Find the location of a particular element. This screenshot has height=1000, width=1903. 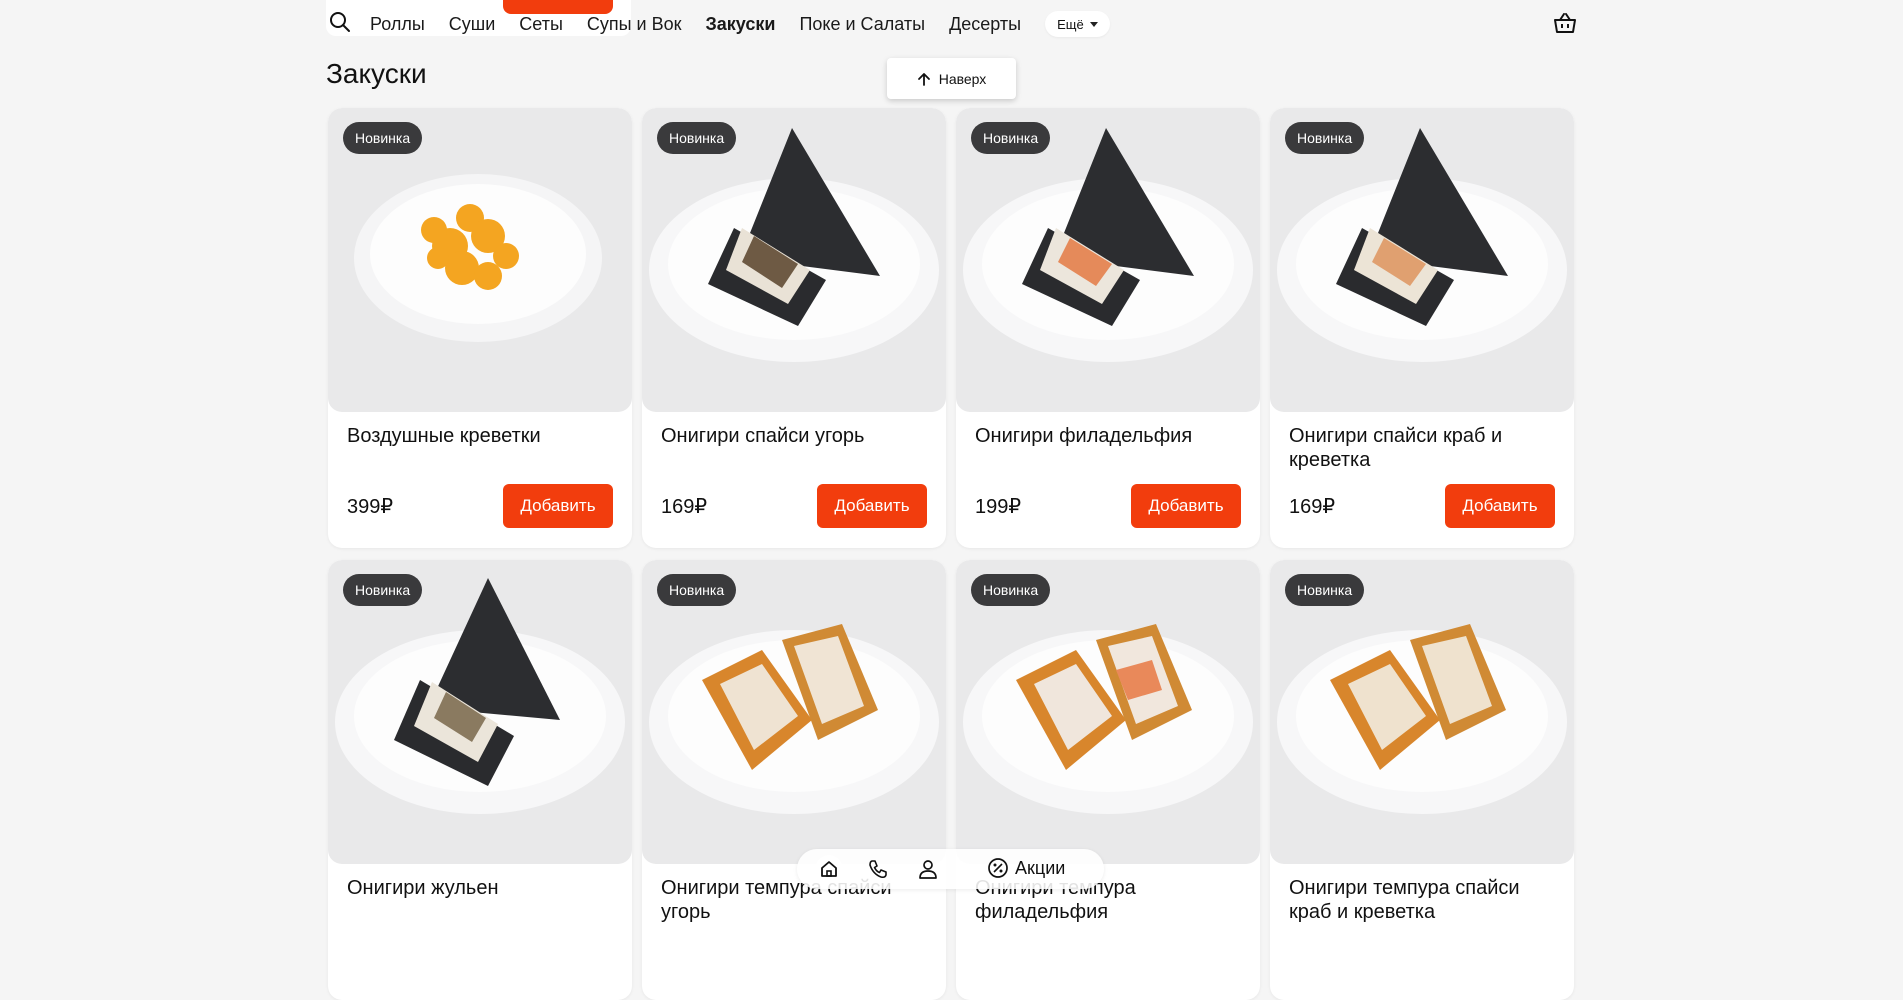

basket-icon is located at coordinates (1565, 23).